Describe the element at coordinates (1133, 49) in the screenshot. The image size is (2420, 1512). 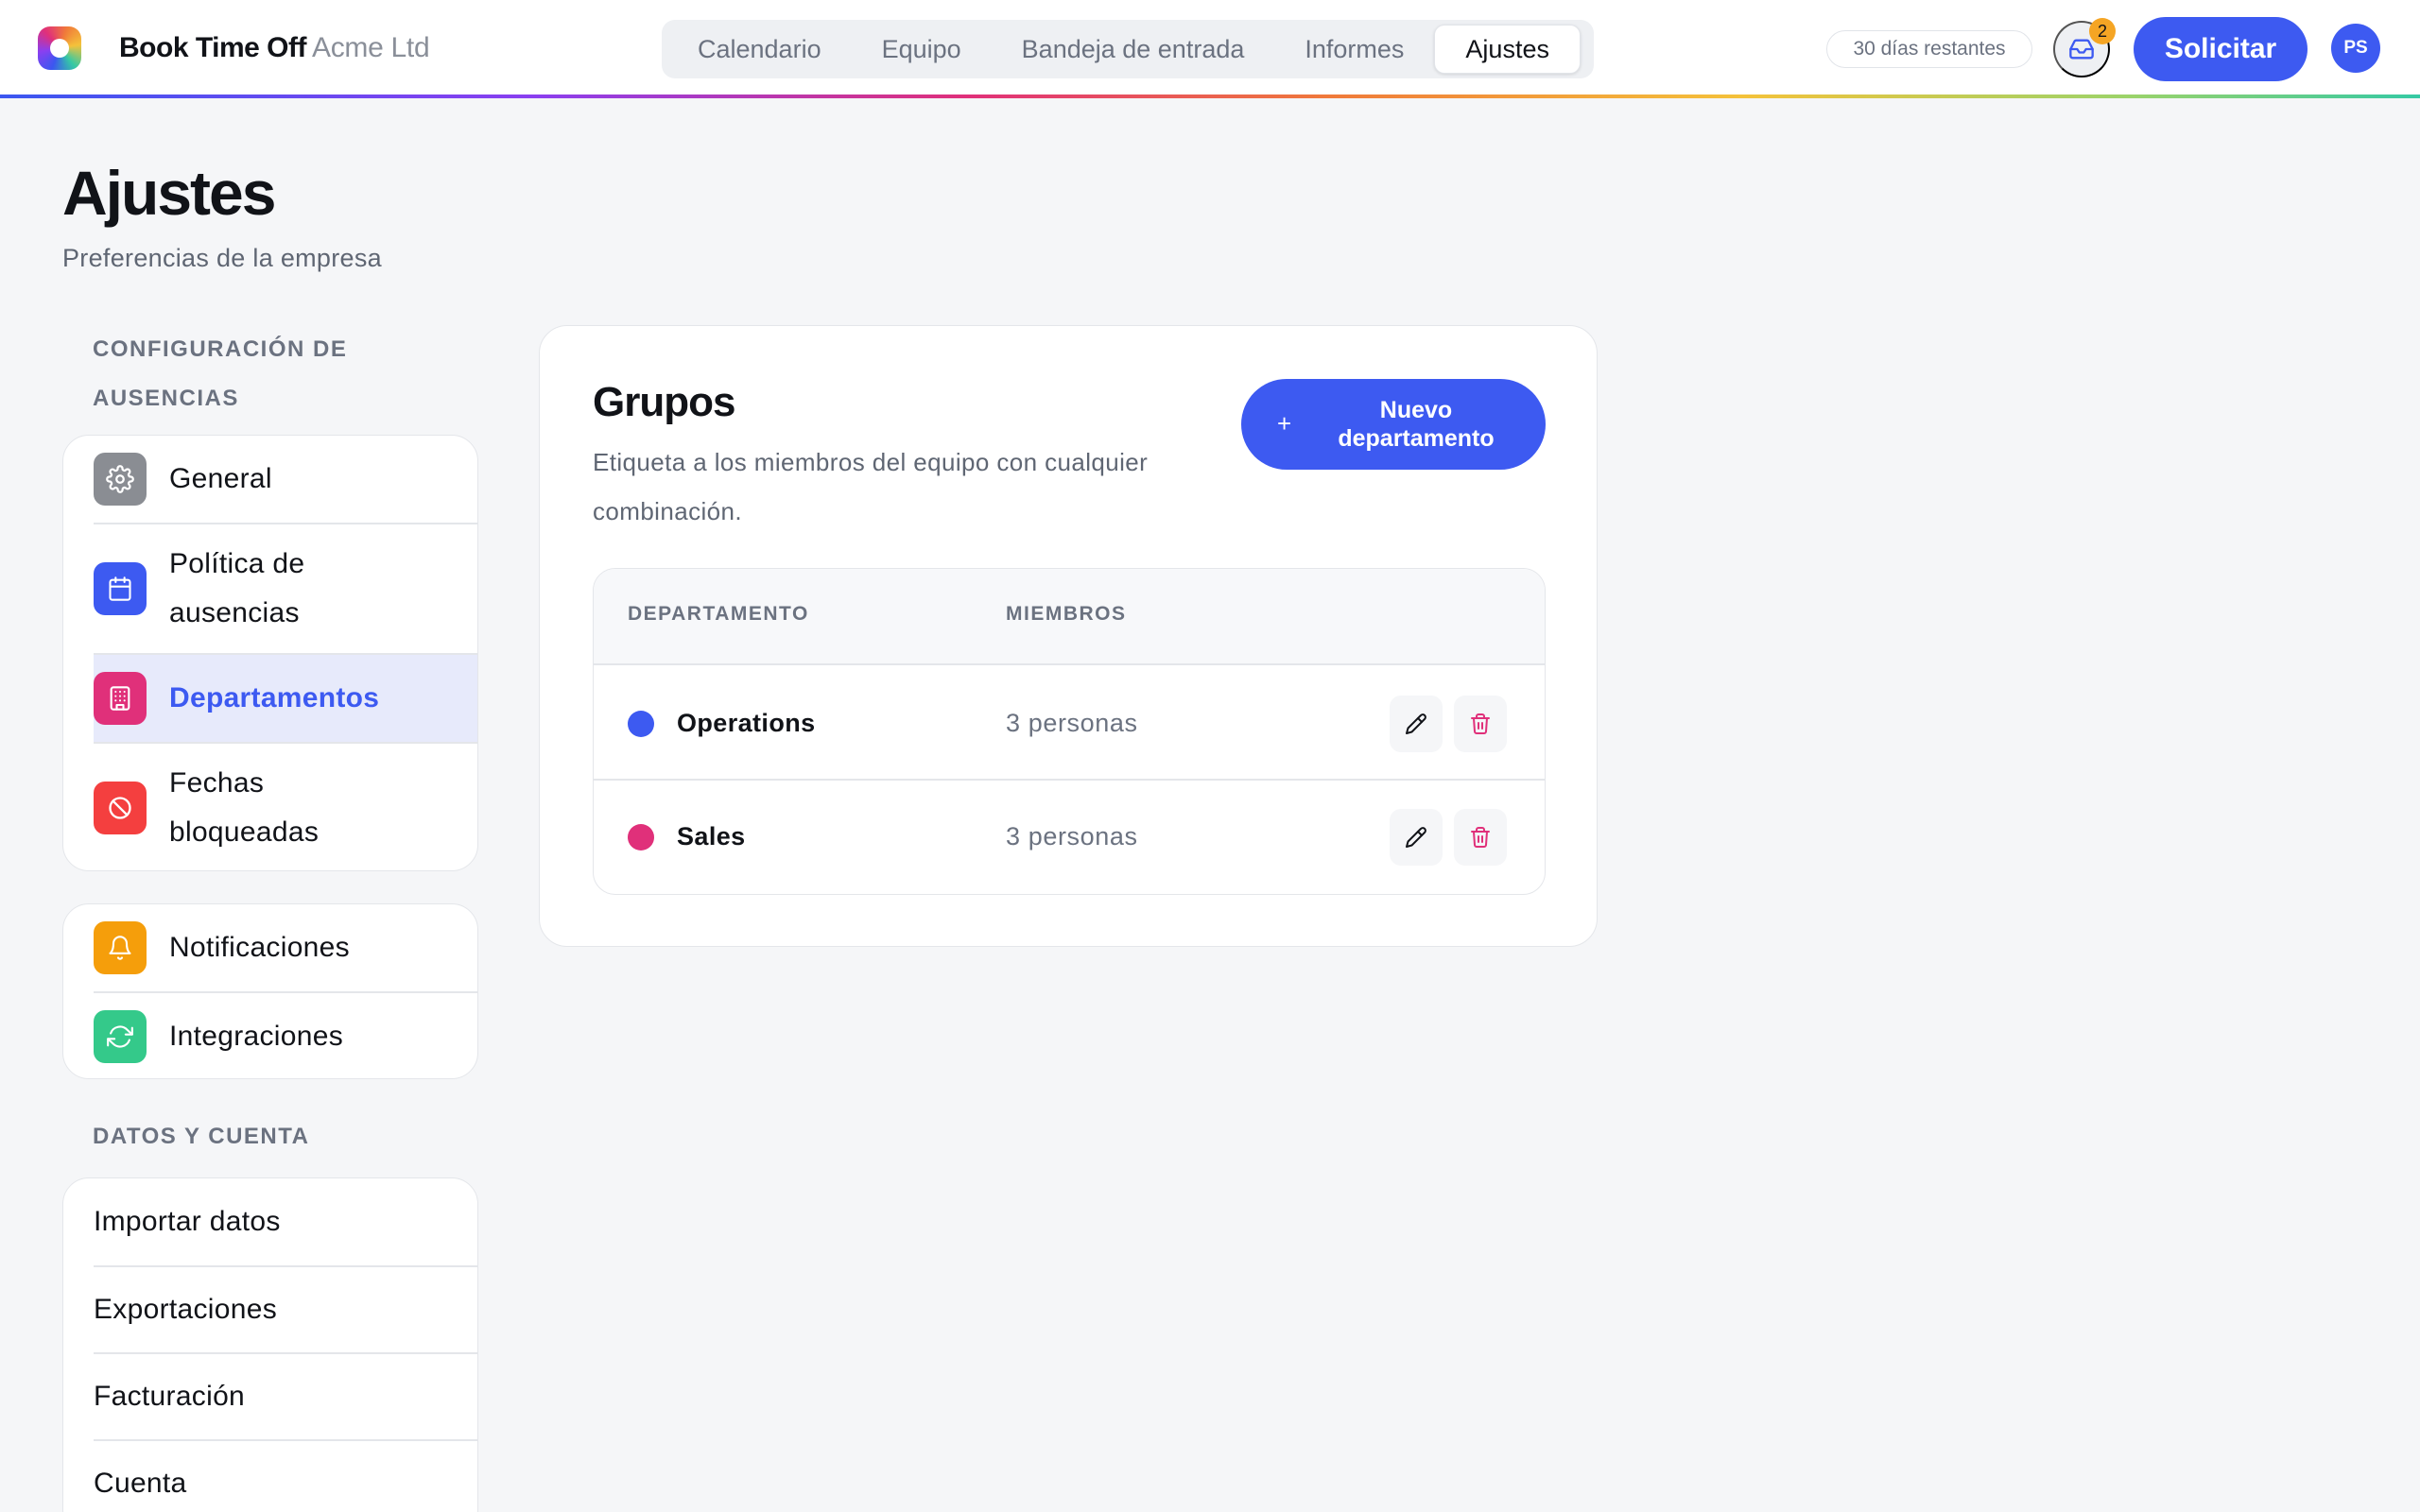
I see `tab-bandeja-de-entrada: Bandeja de entrada` at that location.